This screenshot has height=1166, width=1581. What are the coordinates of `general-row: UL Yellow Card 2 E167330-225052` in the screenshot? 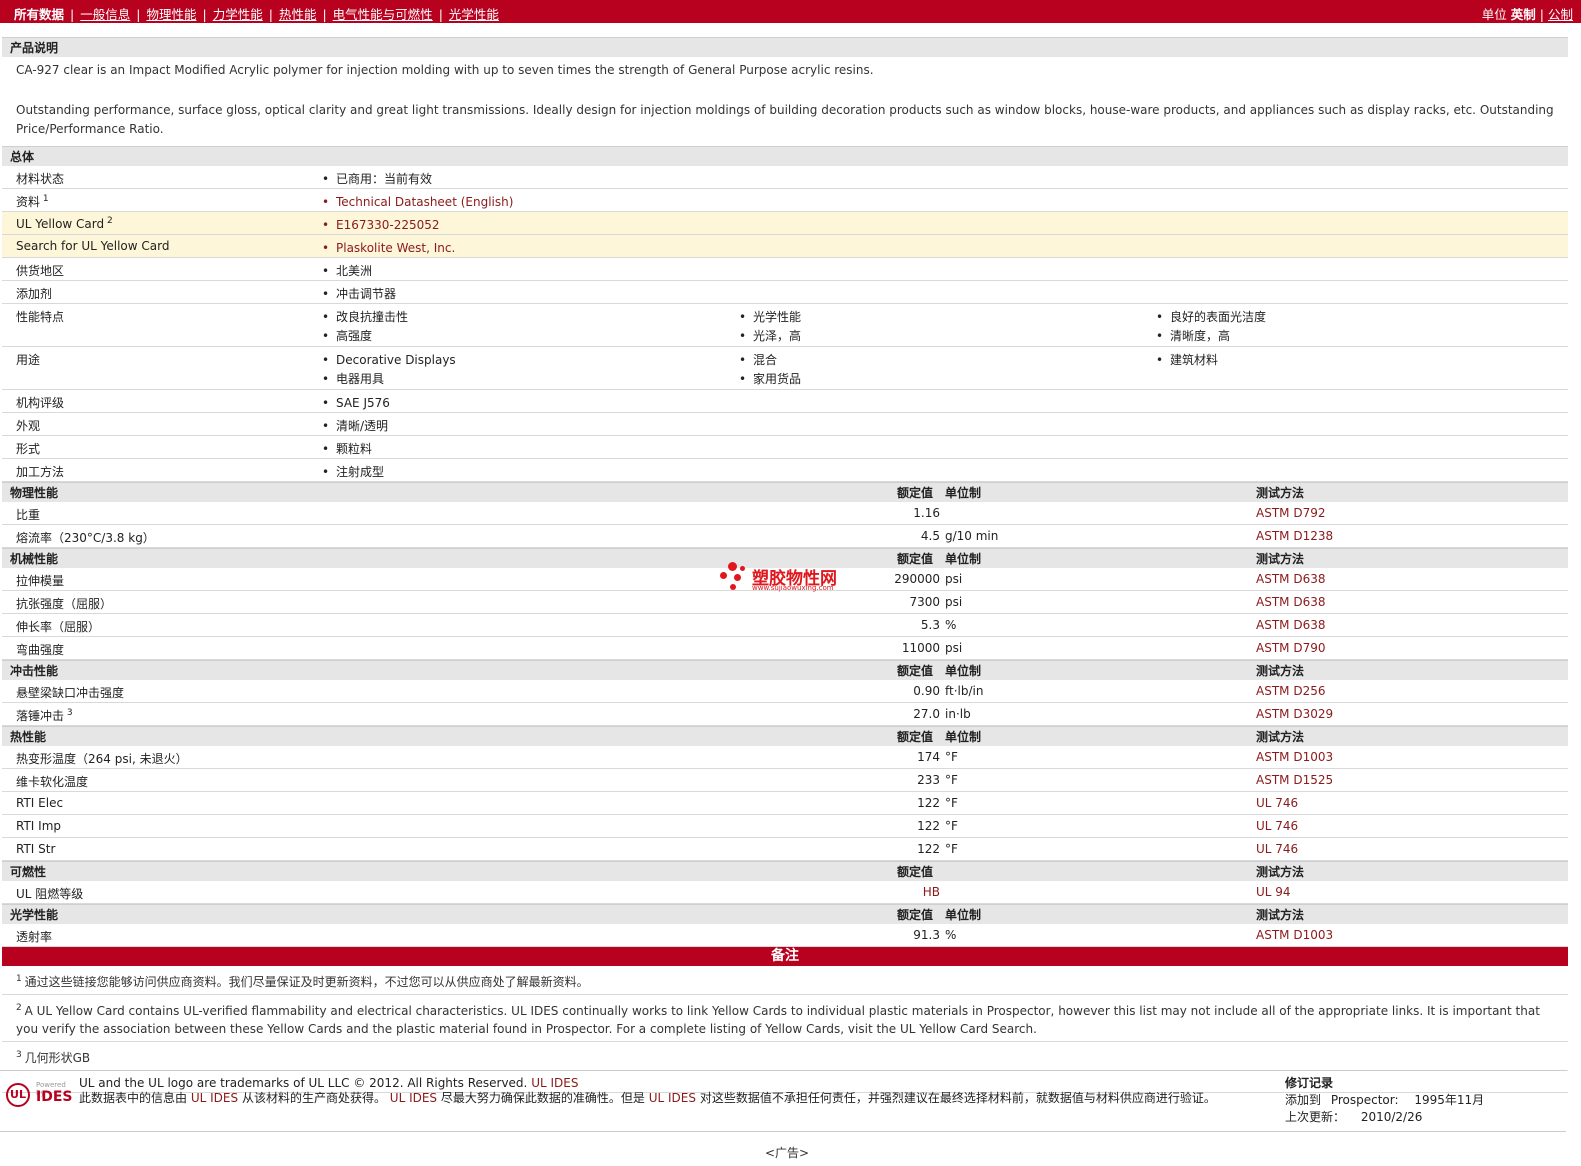 It's located at (785, 223).